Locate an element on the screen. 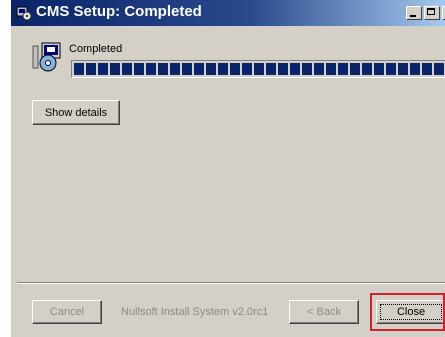 The image size is (445, 337). install-disc-icon is located at coordinates (46, 57).